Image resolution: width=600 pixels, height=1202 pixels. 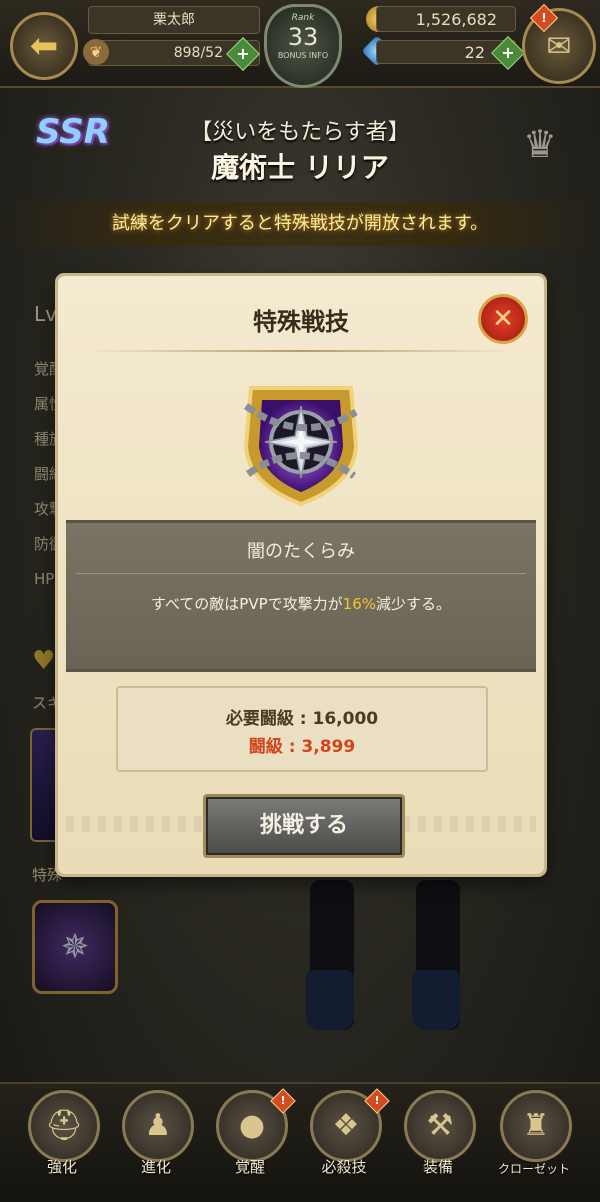 What do you see at coordinates (246, 604) in the screenshot?
I see `skill-desc-text: すべての敵はPVPで攻撃力が` at bounding box center [246, 604].